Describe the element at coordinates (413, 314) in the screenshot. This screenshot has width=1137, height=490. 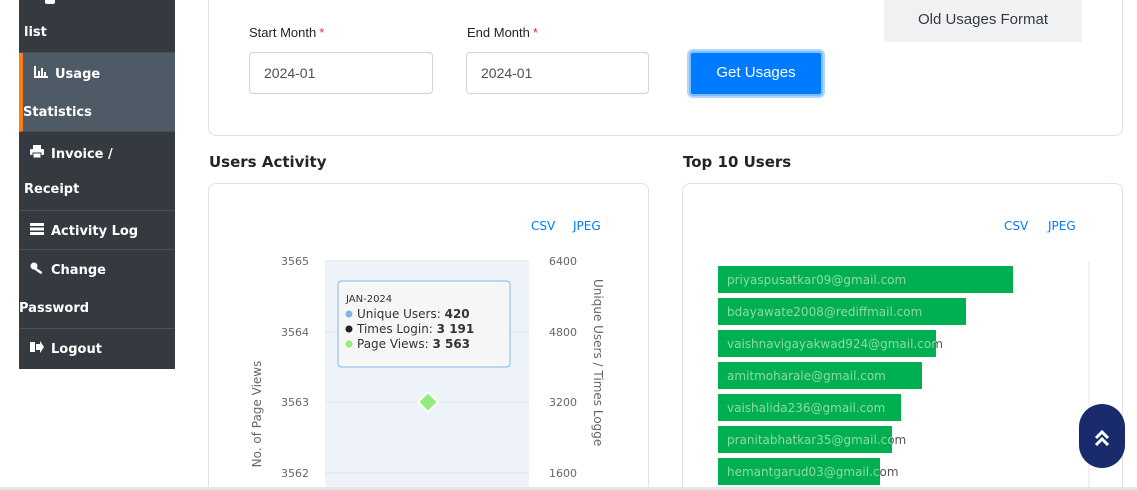
I see `tooltip-row: Unique Users: 420` at that location.